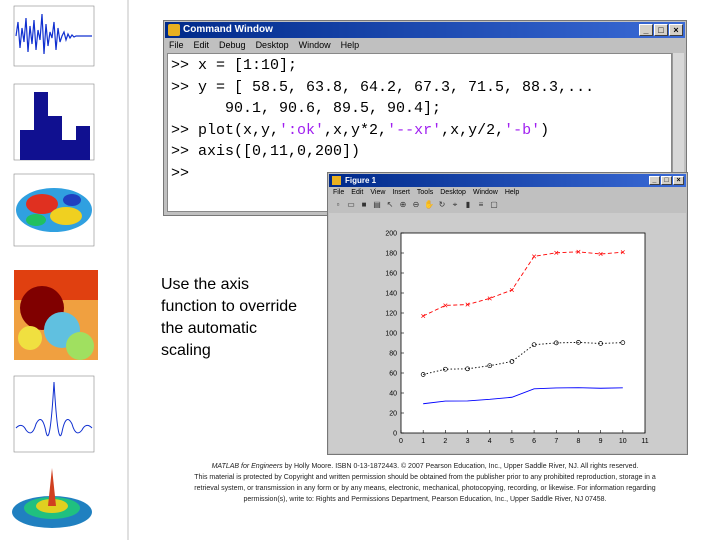 Image resolution: width=720 pixels, height=540 pixels. What do you see at coordinates (414, 130) in the screenshot?
I see `code-string: '--xr'` at bounding box center [414, 130].